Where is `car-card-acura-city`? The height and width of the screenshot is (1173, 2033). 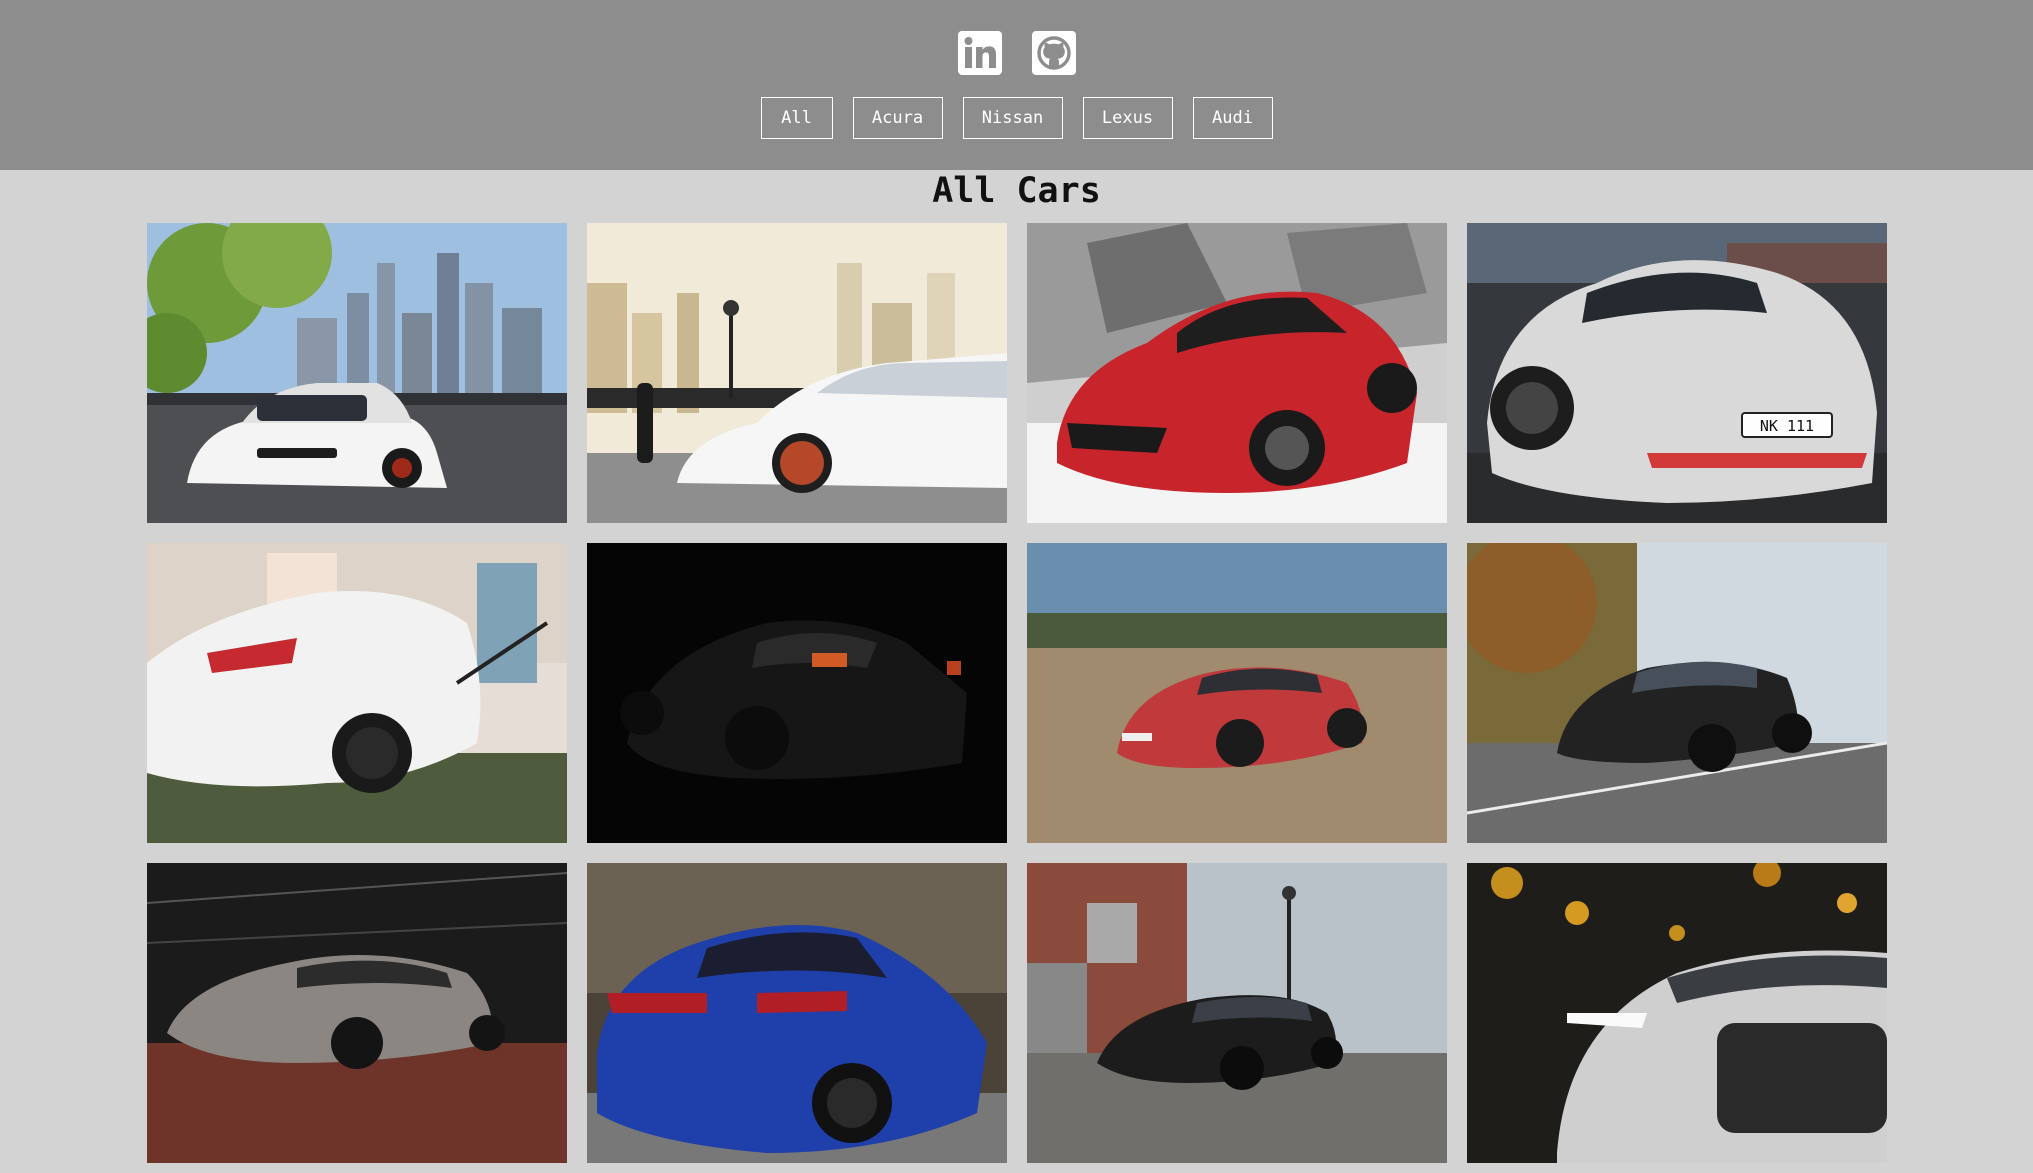
car-card-acura-city is located at coordinates (357, 373).